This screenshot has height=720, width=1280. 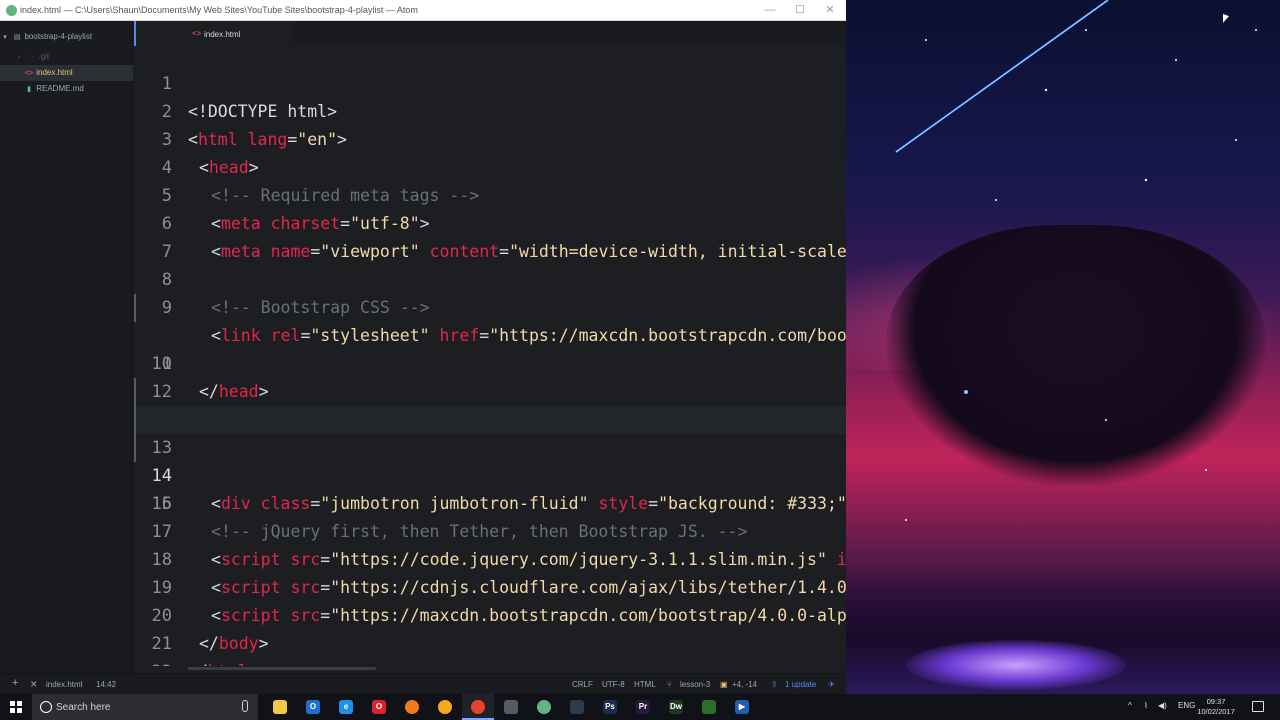 What do you see at coordinates (153, 662) in the screenshot?
I see `line-number: 22` at bounding box center [153, 662].